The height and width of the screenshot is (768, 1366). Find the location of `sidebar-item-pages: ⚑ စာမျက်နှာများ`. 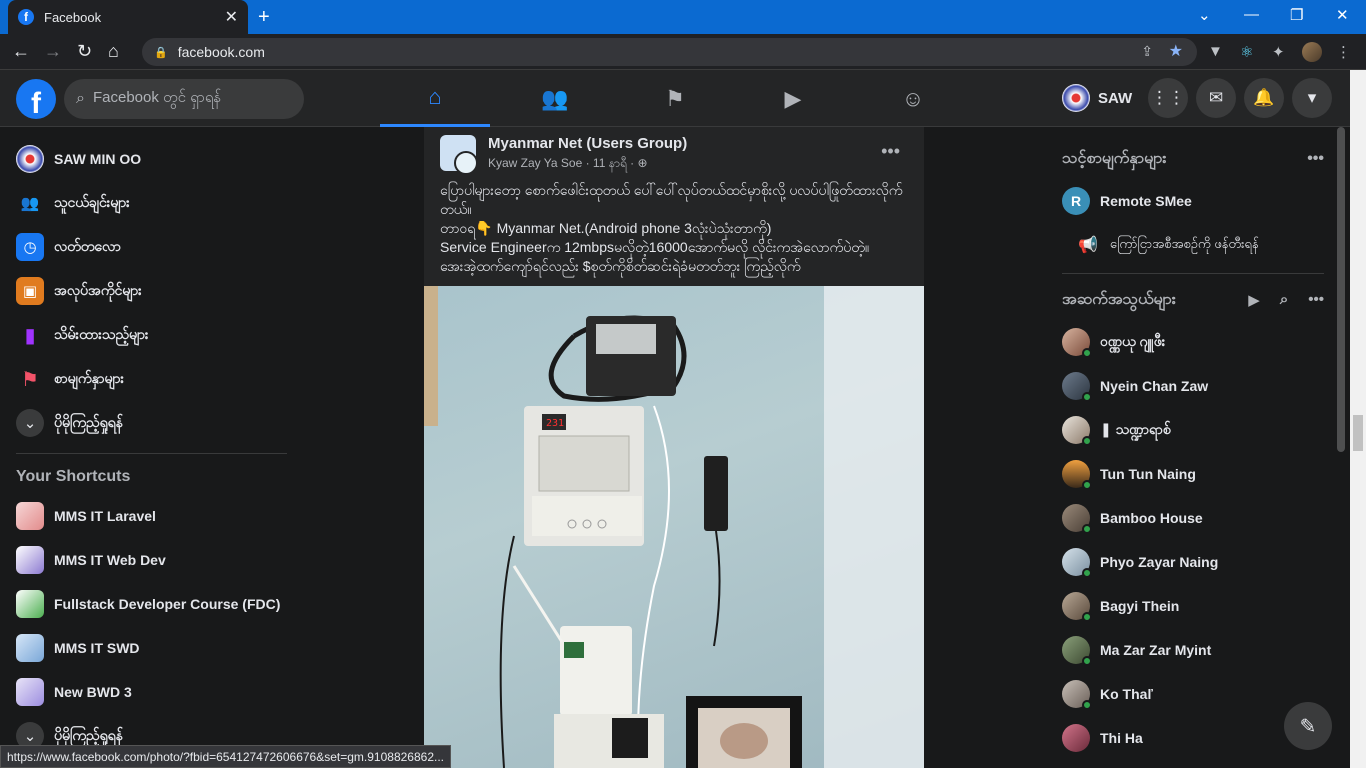

sidebar-item-pages: ⚑ စာမျက်နှာများ is located at coordinates (150, 379).